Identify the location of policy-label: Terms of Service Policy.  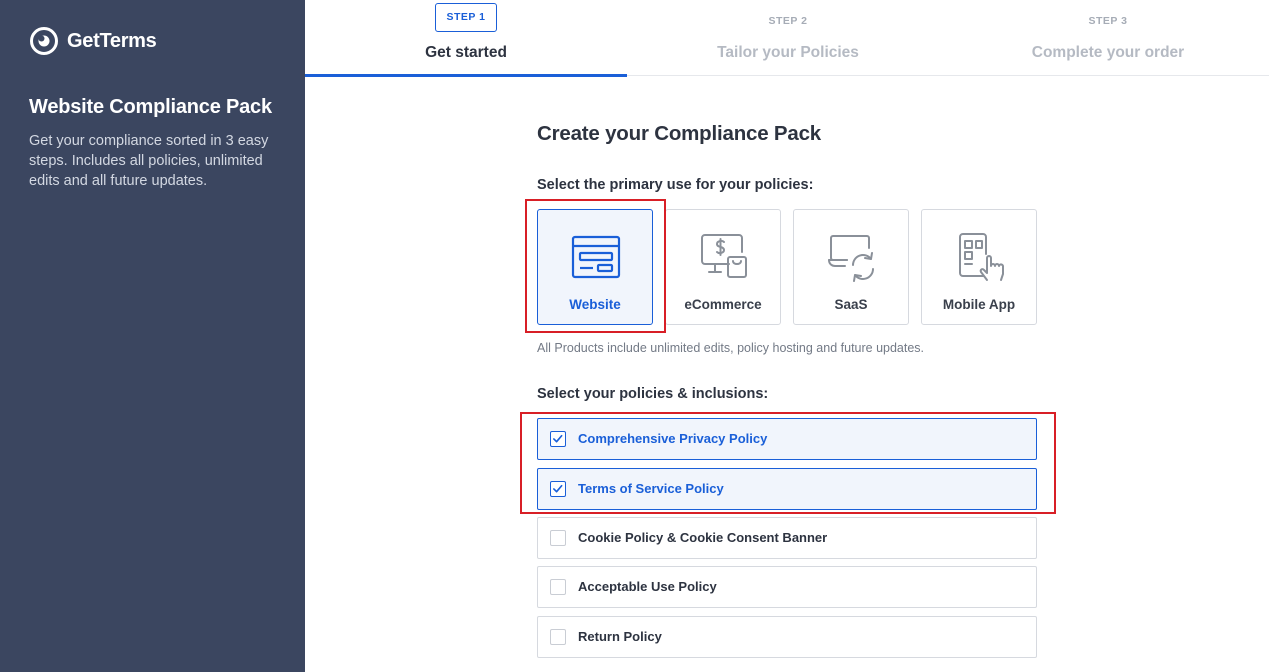
(651, 488).